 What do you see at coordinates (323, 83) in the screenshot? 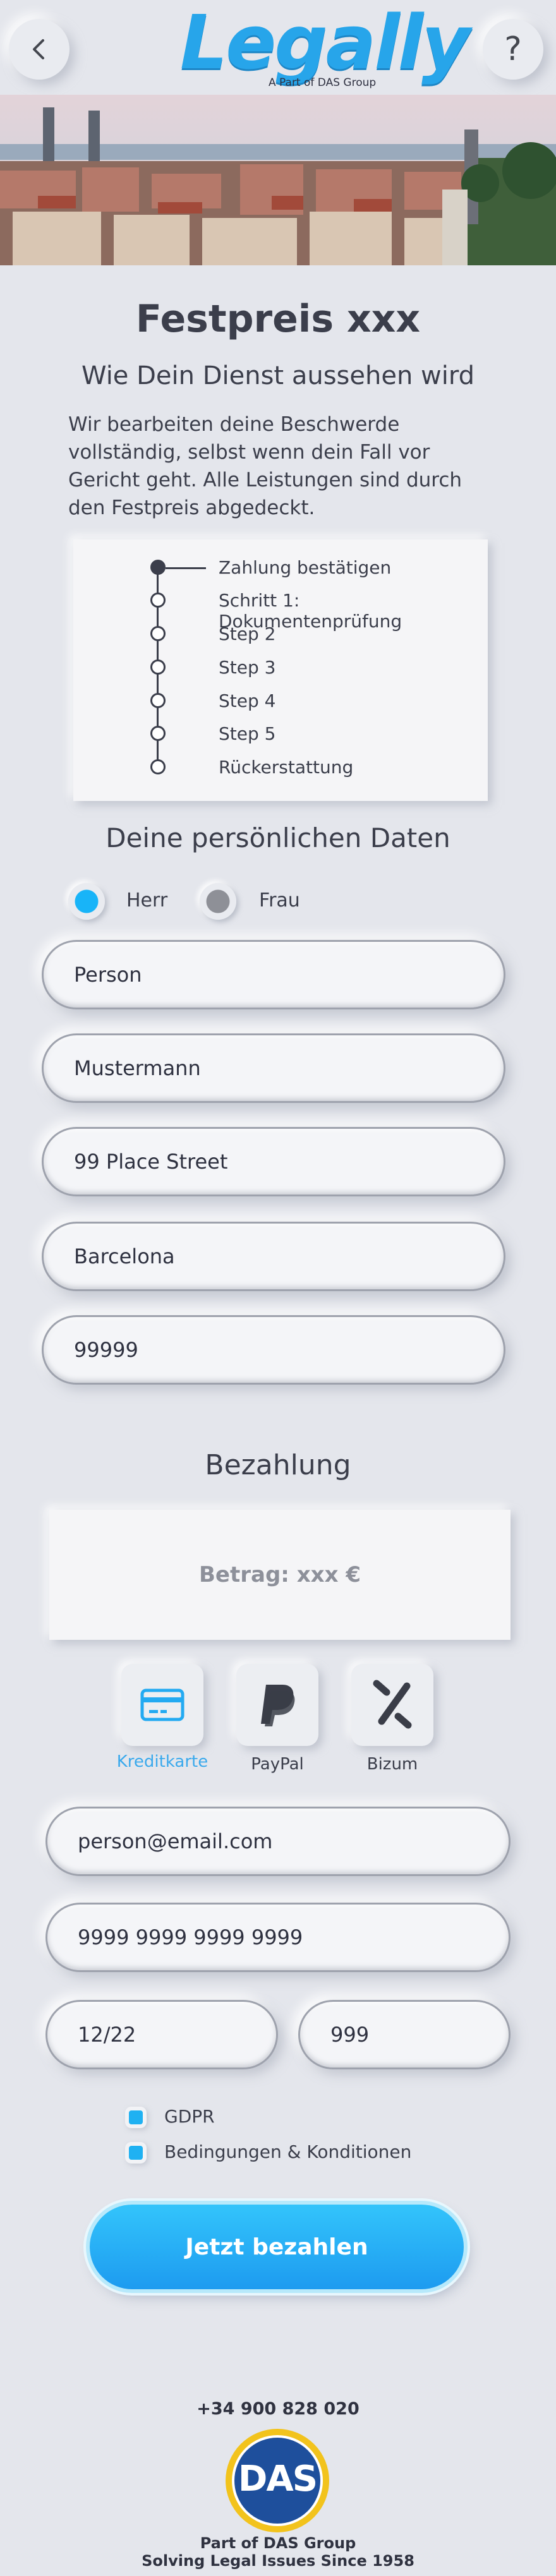
I see `logo-tagline: A Part of DAS Group` at bounding box center [323, 83].